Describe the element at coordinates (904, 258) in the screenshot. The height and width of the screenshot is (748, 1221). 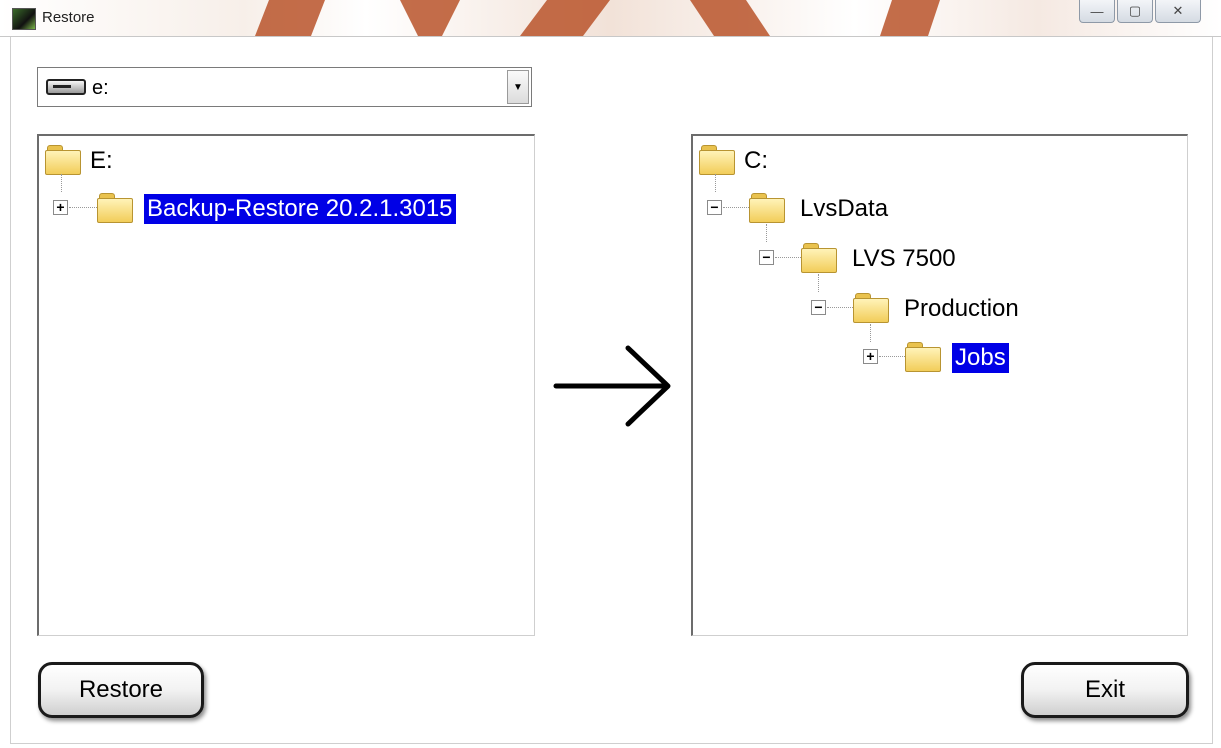
I see `tree-node-label: LVS 7500` at that location.